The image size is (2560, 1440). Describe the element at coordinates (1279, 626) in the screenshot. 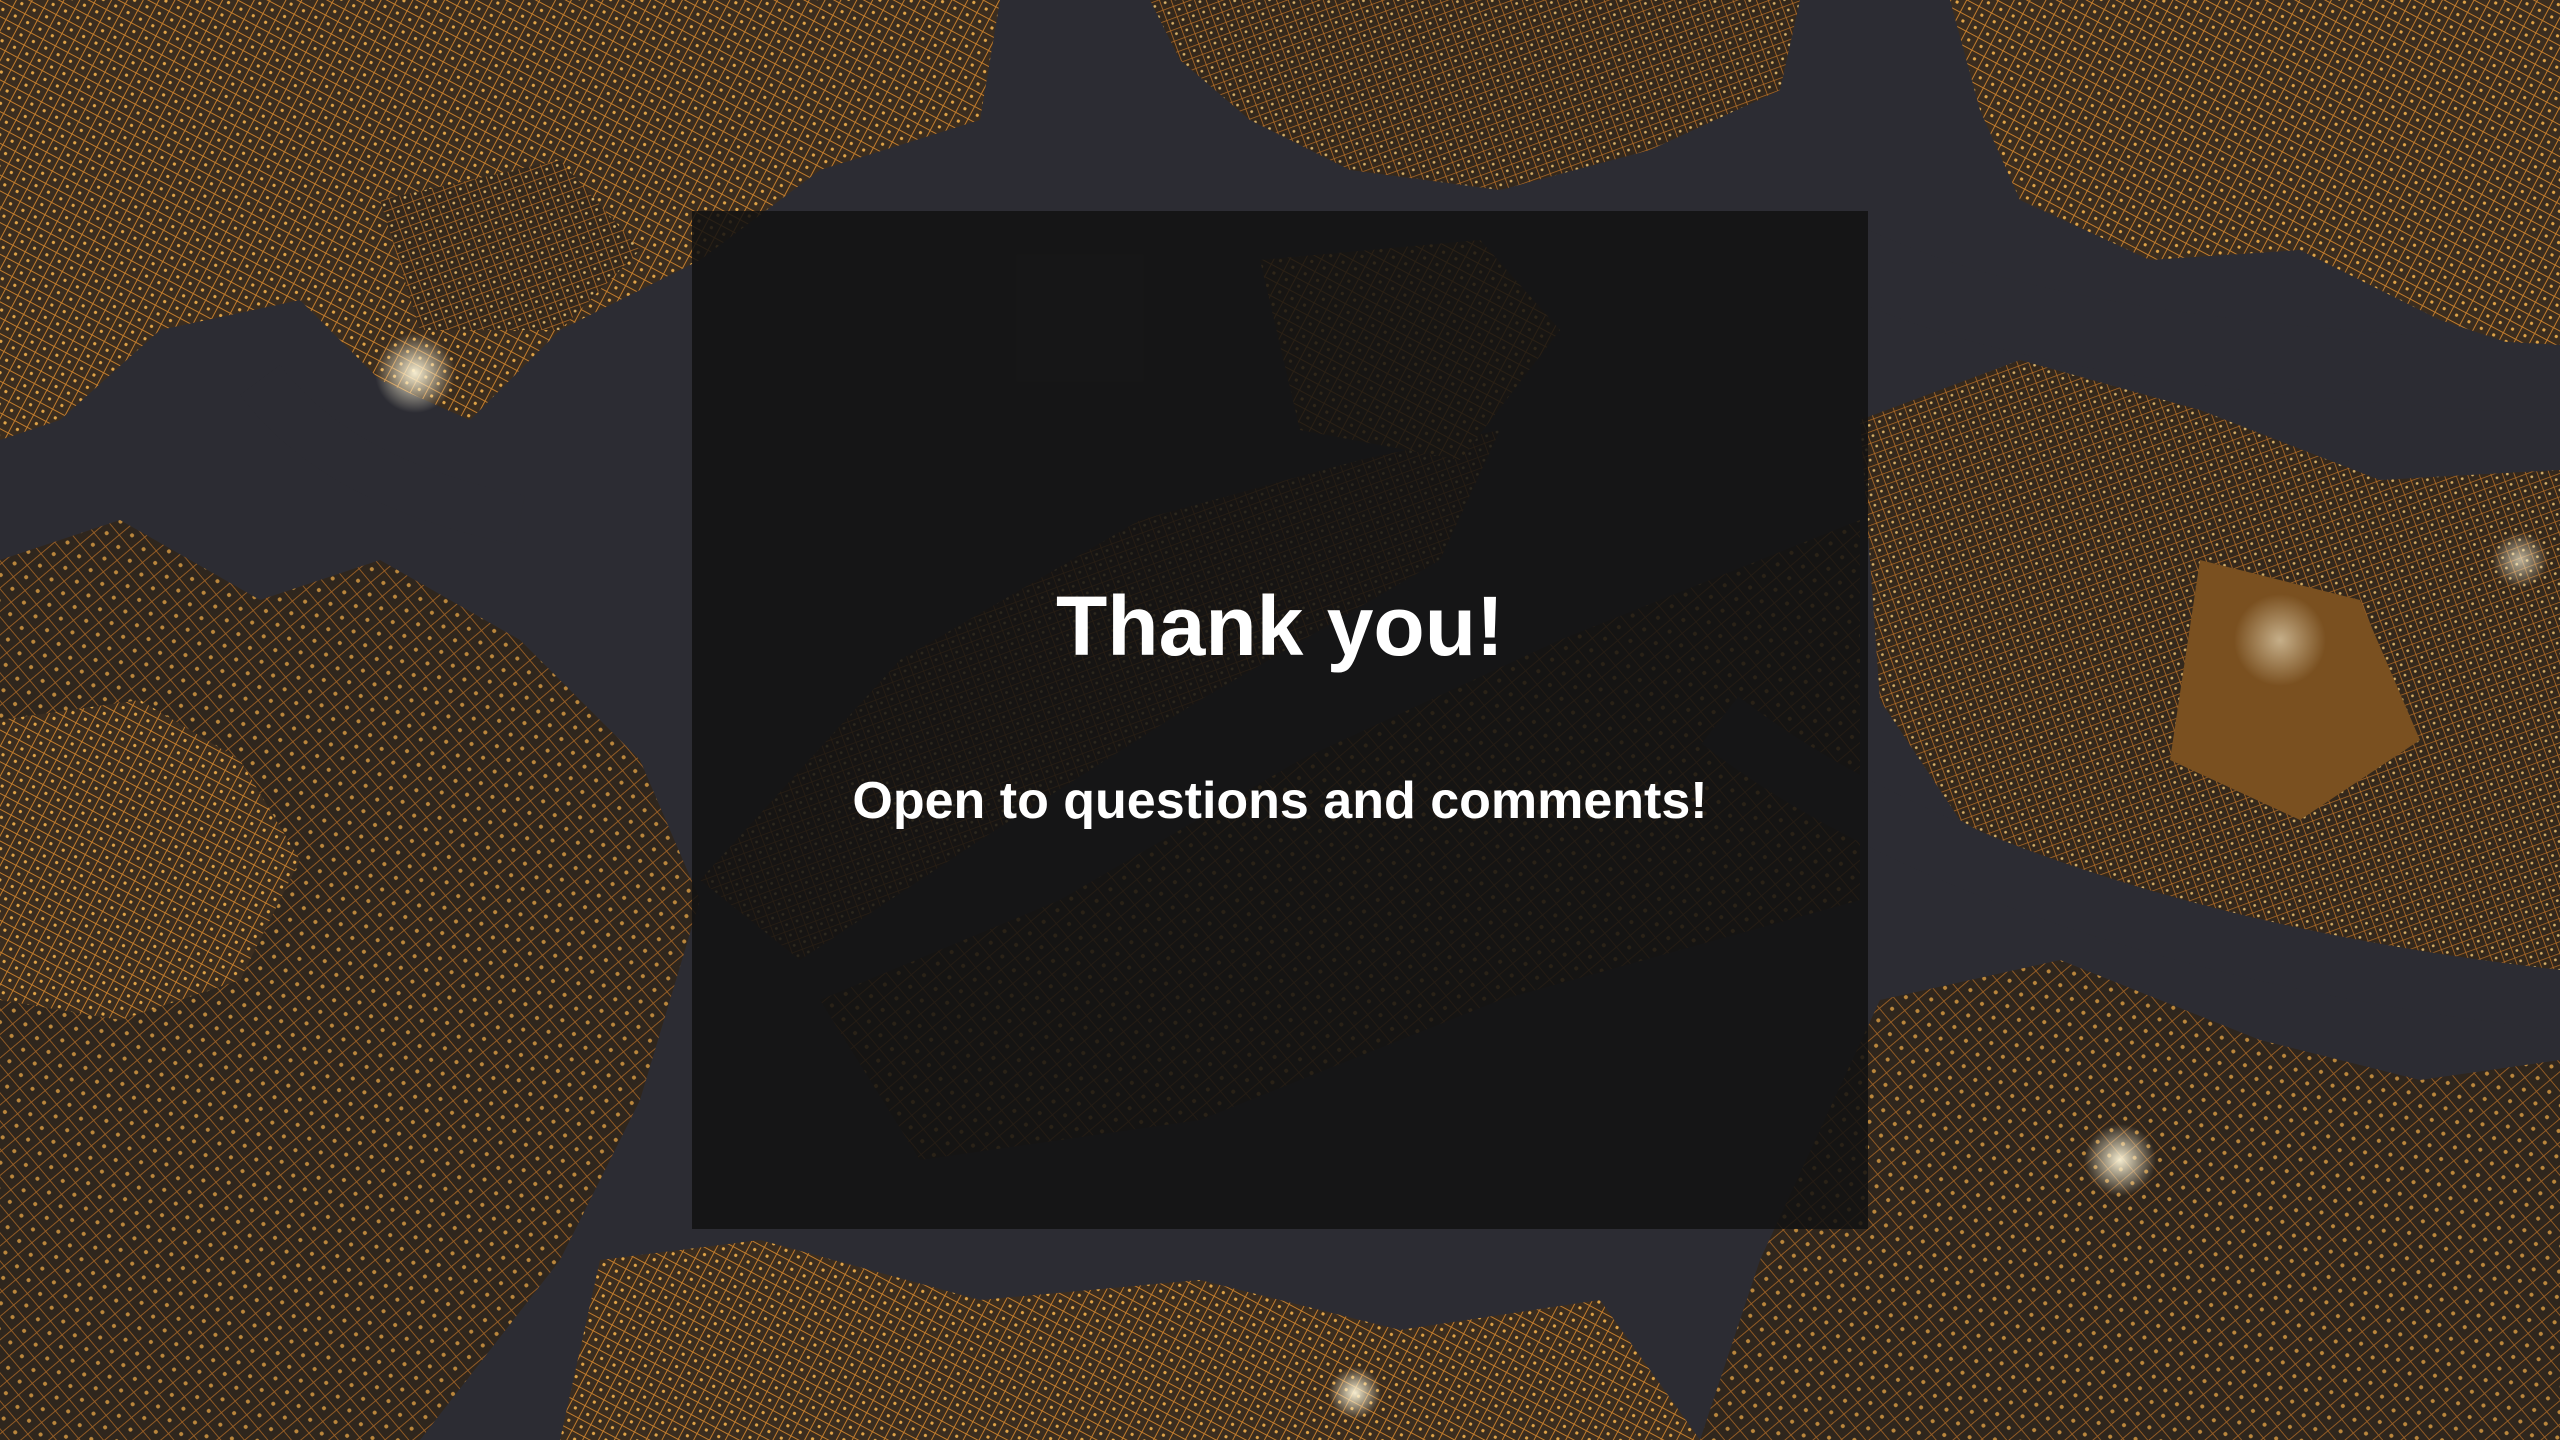

I see `slide-title: Thank you!` at that location.